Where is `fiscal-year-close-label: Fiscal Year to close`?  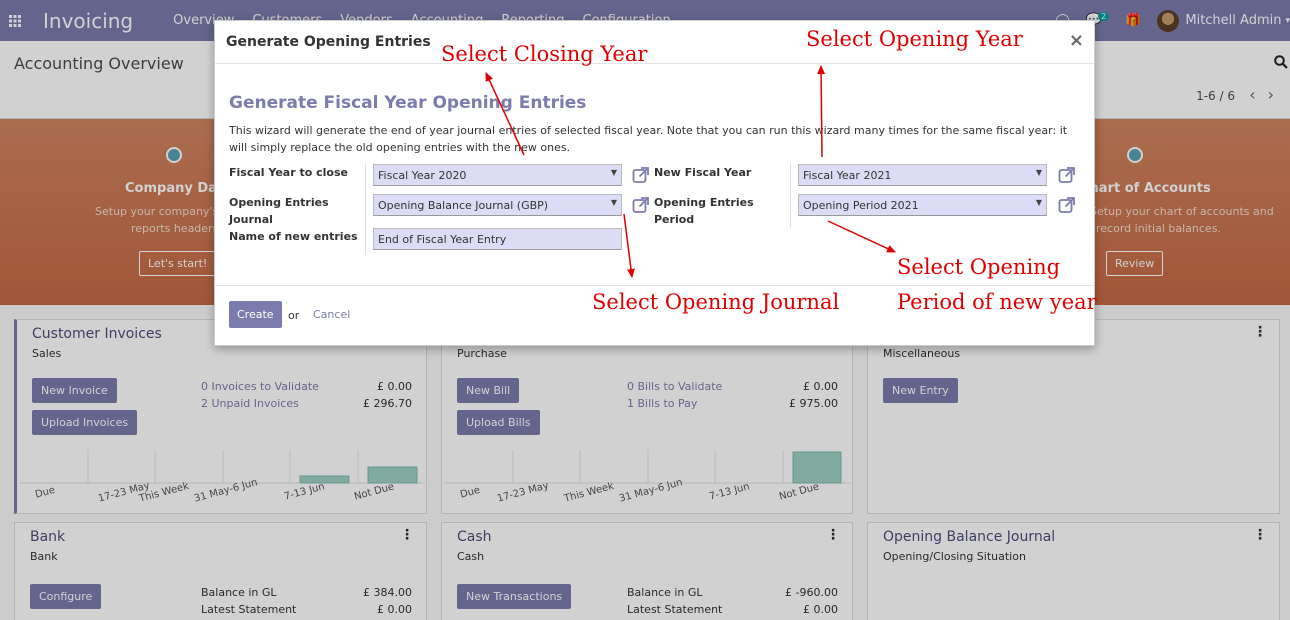 fiscal-year-close-label: Fiscal Year to close is located at coordinates (288, 172).